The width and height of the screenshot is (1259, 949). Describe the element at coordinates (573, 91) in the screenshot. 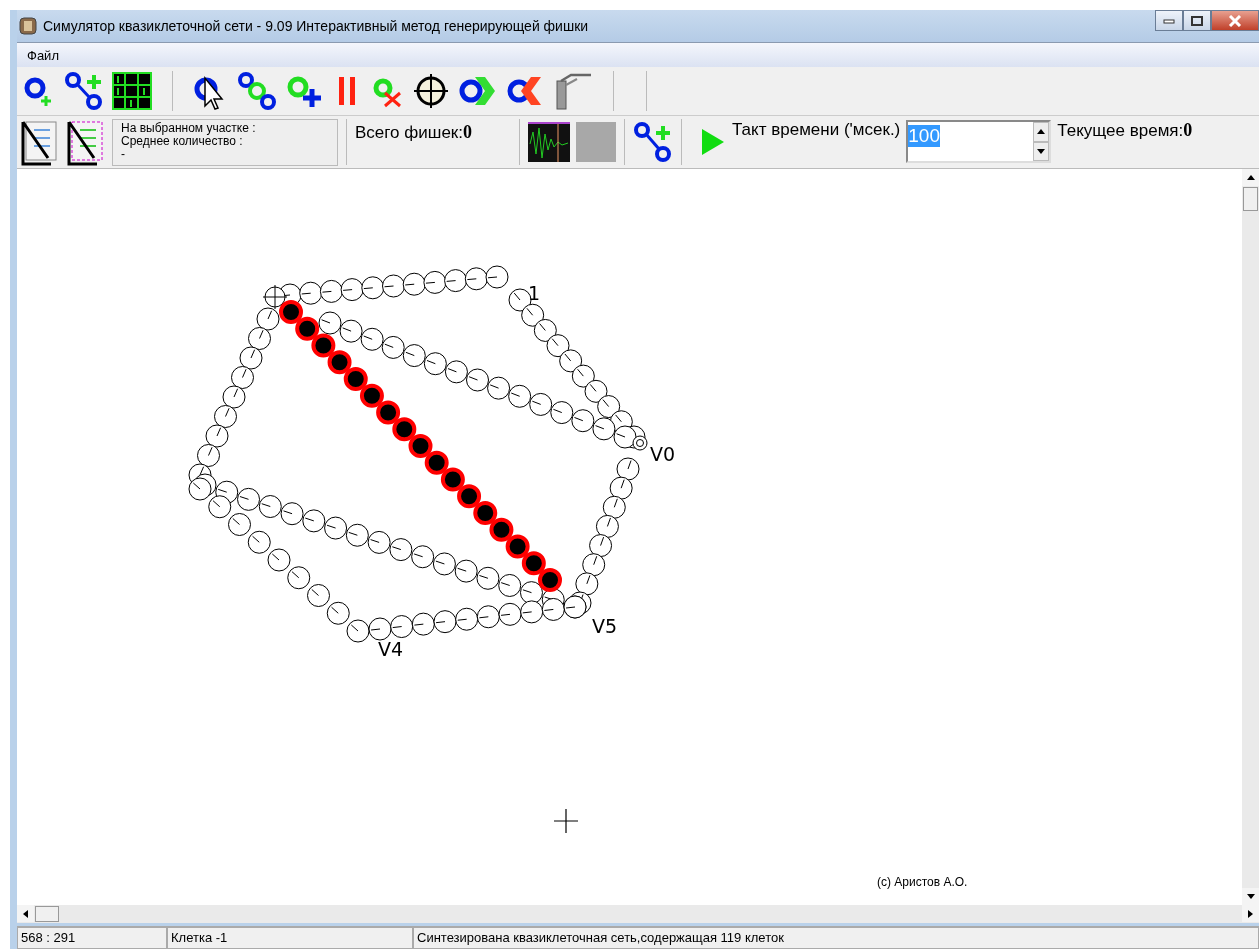

I see `turnstile-icon` at that location.